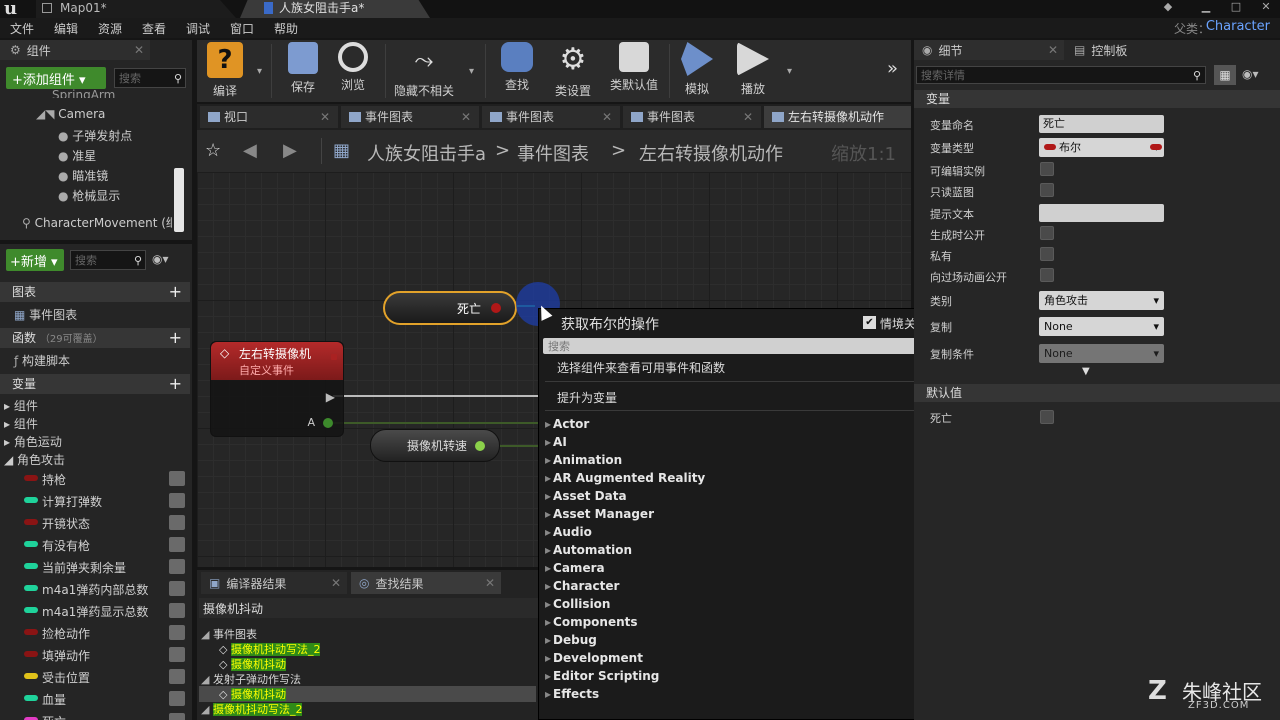 The height and width of the screenshot is (720, 1280). Describe the element at coordinates (583, 460) in the screenshot. I see `action-category: Animation` at that location.